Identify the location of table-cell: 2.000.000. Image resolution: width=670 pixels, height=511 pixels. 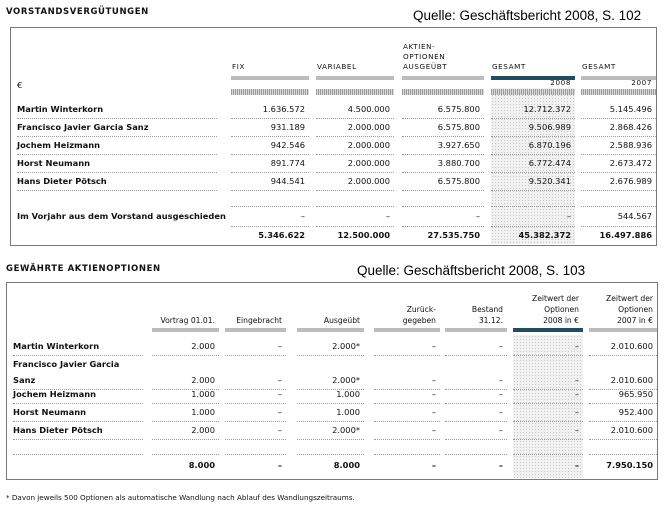
(368, 127).